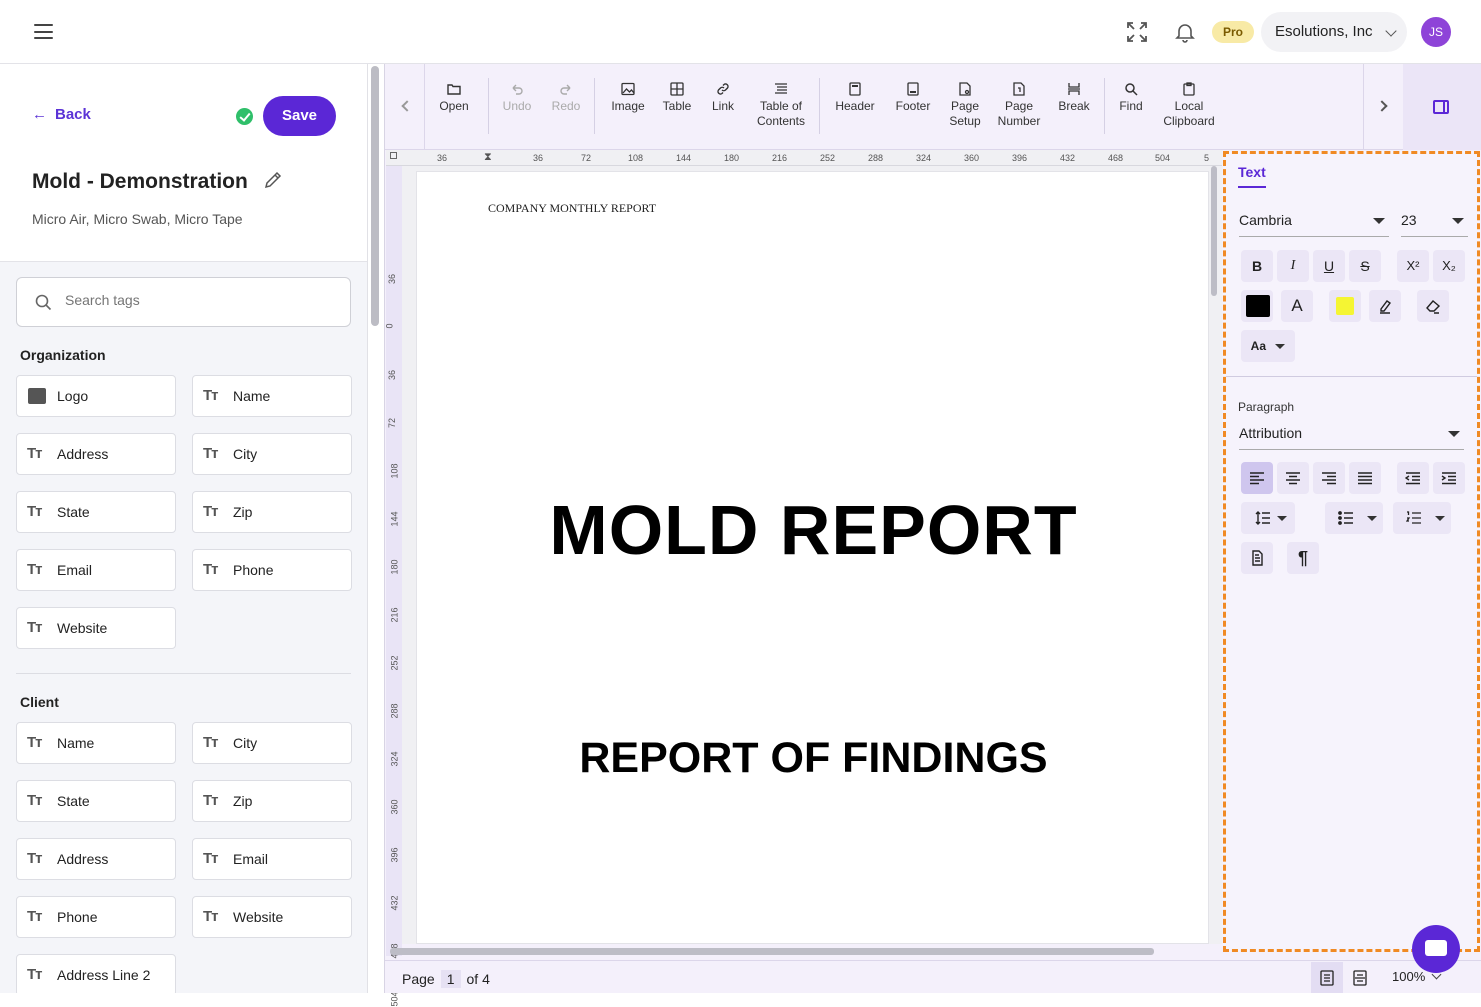 The width and height of the screenshot is (1481, 1007). What do you see at coordinates (1268, 346) in the screenshot?
I see `text-case-button: Aa` at bounding box center [1268, 346].